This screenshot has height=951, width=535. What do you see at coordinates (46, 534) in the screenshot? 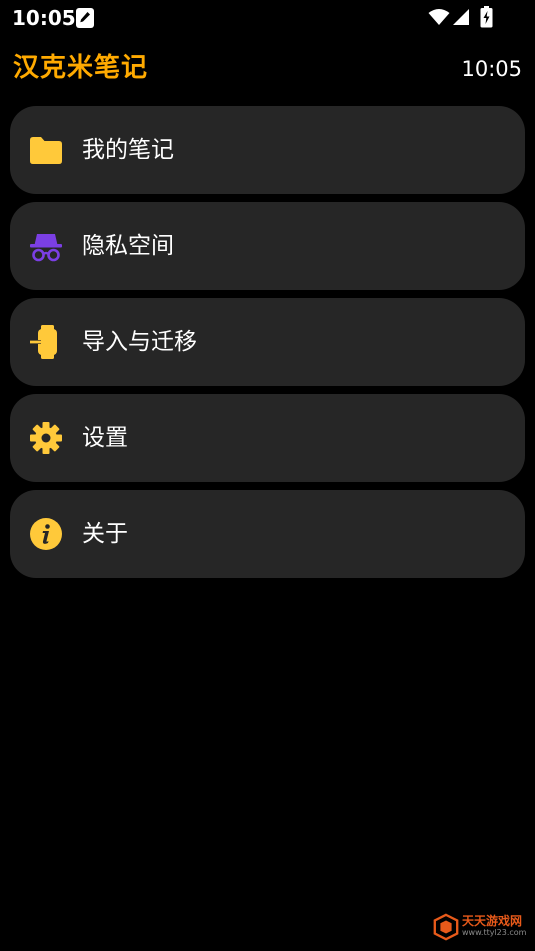
I see `info-icon` at bounding box center [46, 534].